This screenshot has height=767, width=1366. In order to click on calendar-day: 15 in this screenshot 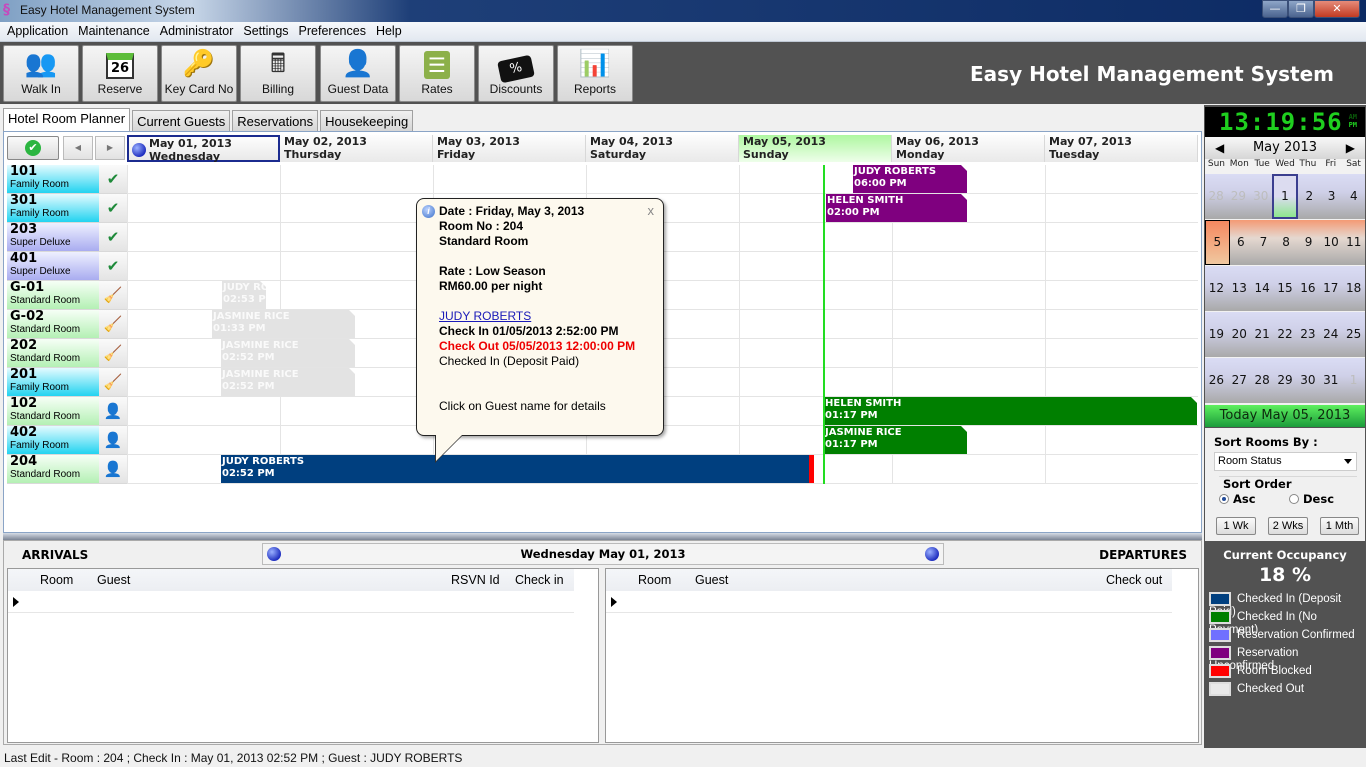, I will do `click(1285, 288)`.